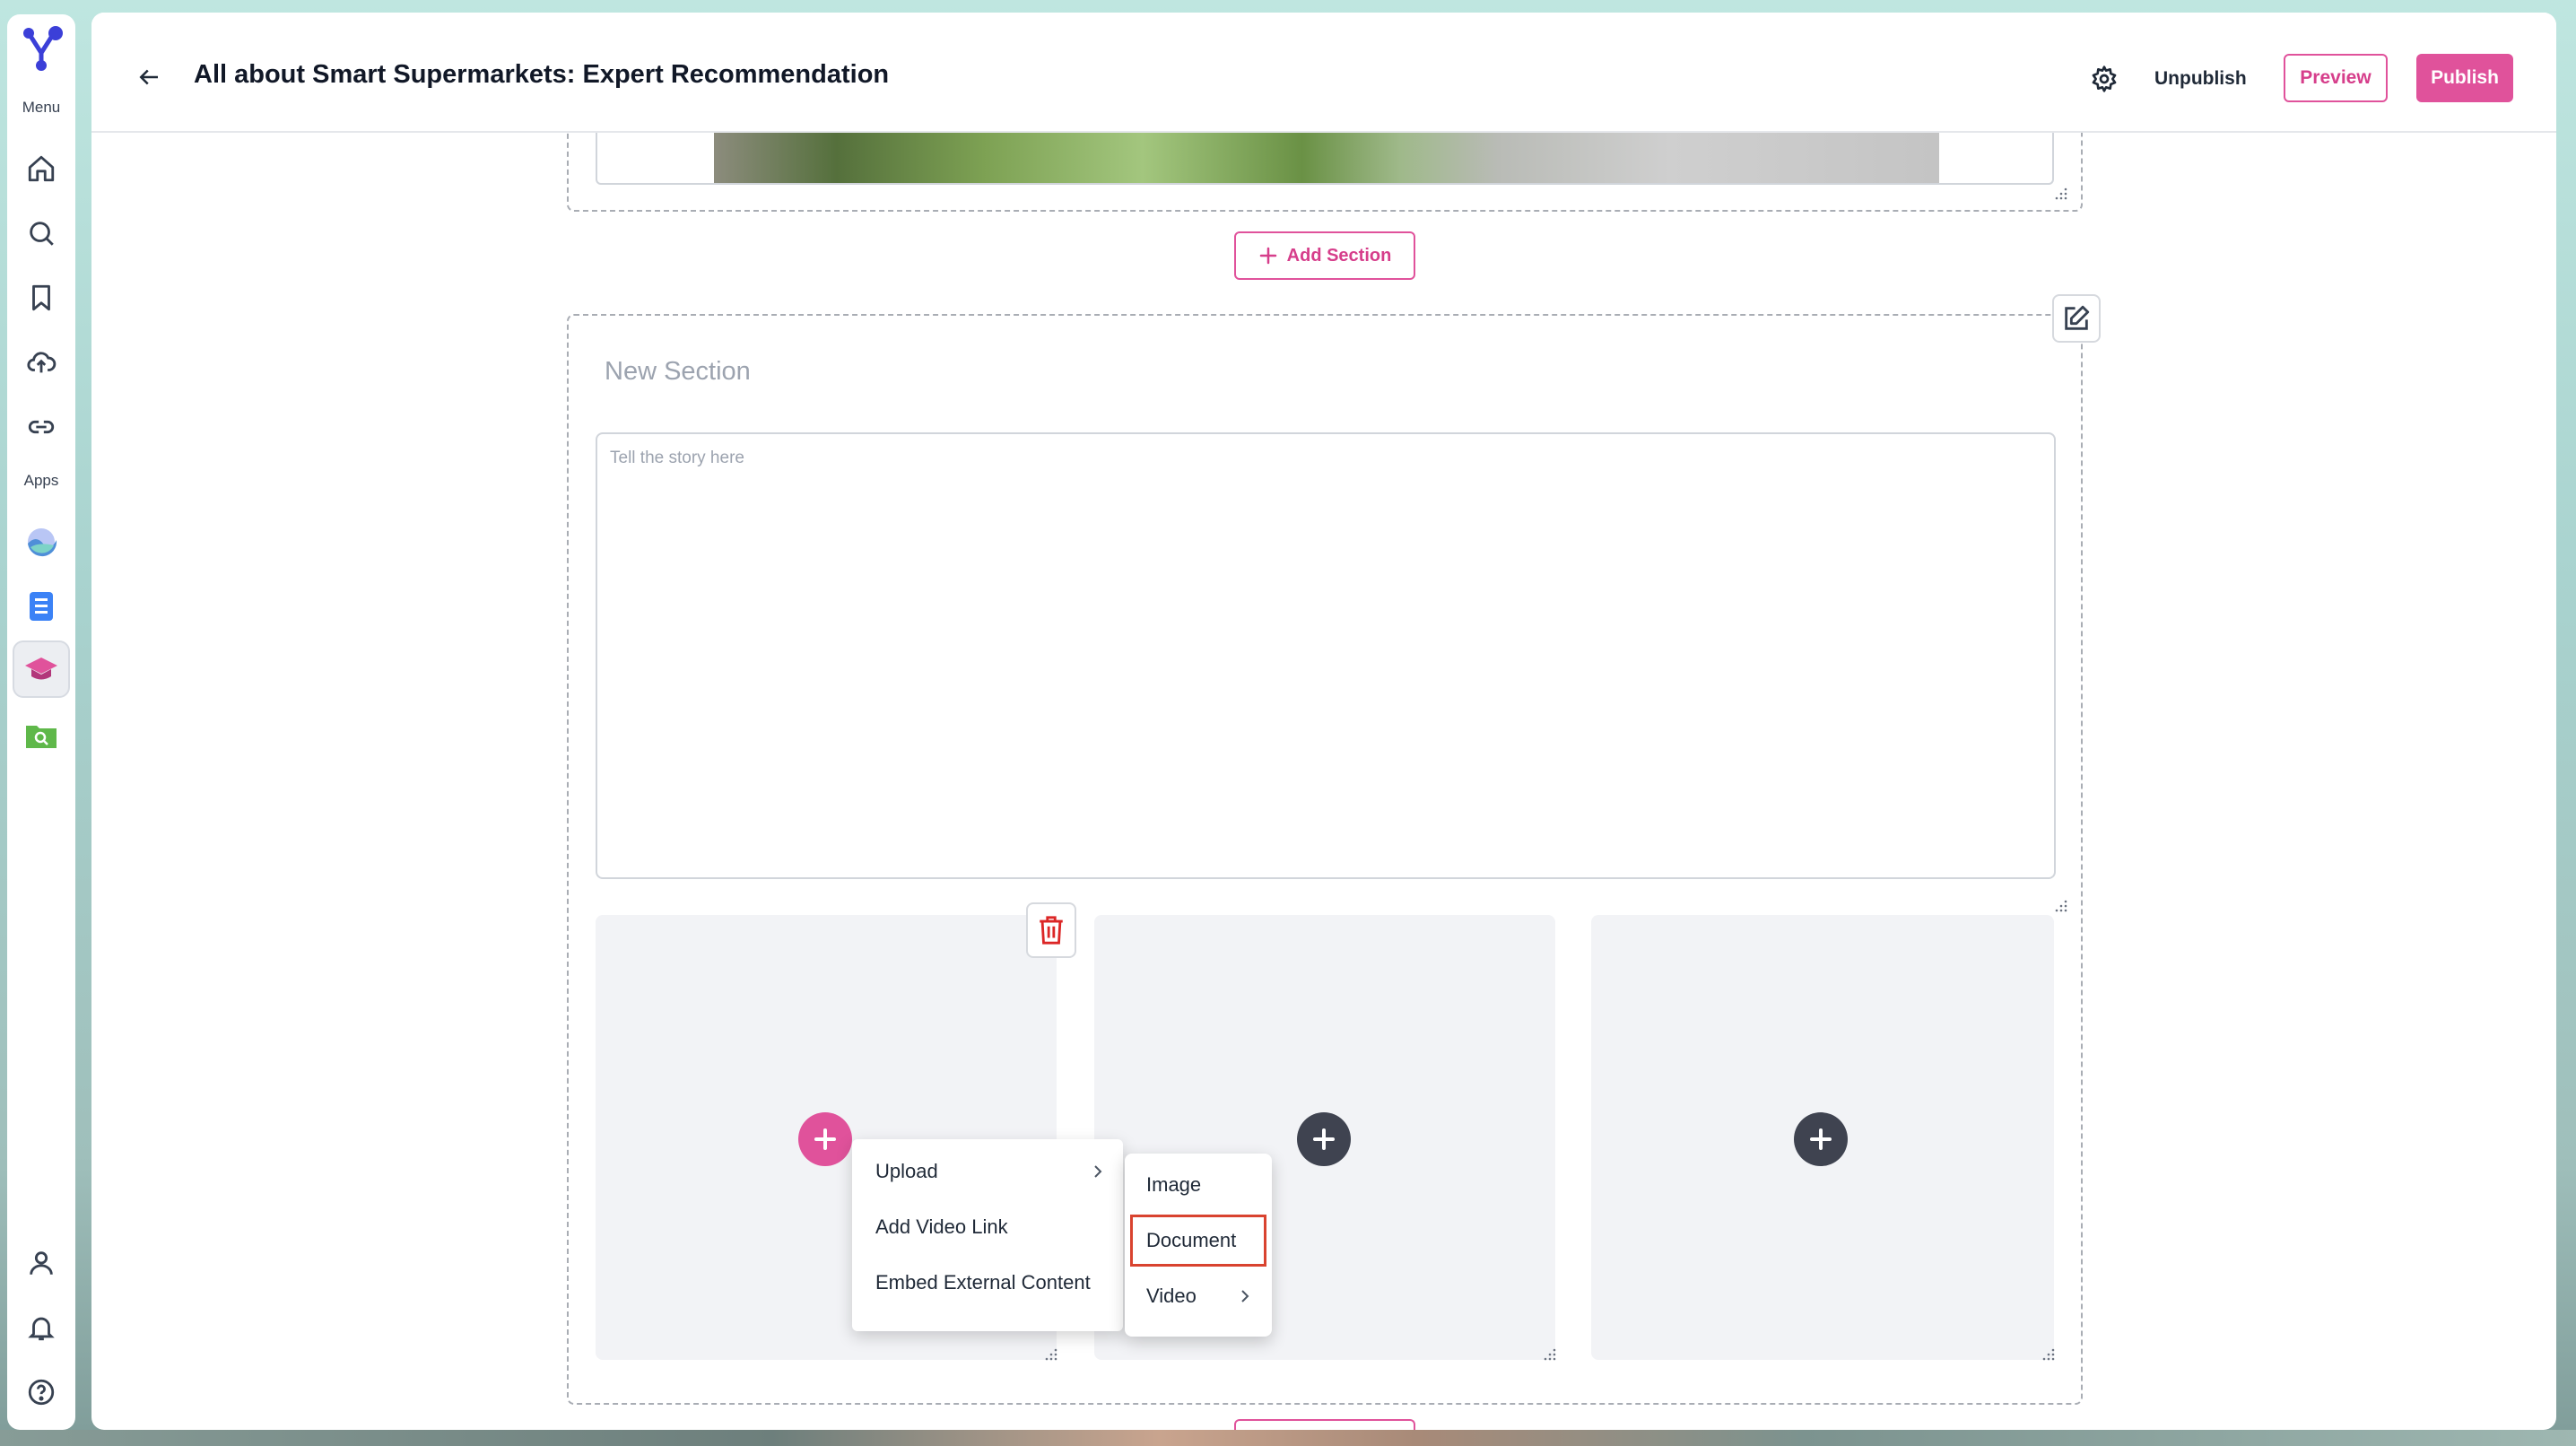 The image size is (2576, 1446). I want to click on edit-icon, so click(2077, 317).